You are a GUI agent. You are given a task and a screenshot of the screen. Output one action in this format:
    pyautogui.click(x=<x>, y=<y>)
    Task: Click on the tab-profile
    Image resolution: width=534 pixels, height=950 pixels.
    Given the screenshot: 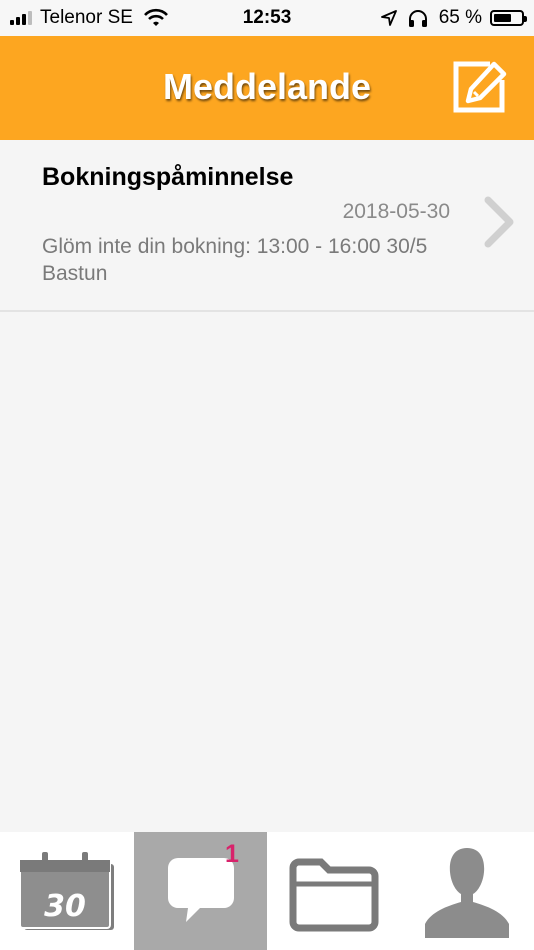 What is the action you would take?
    pyautogui.click(x=467, y=891)
    